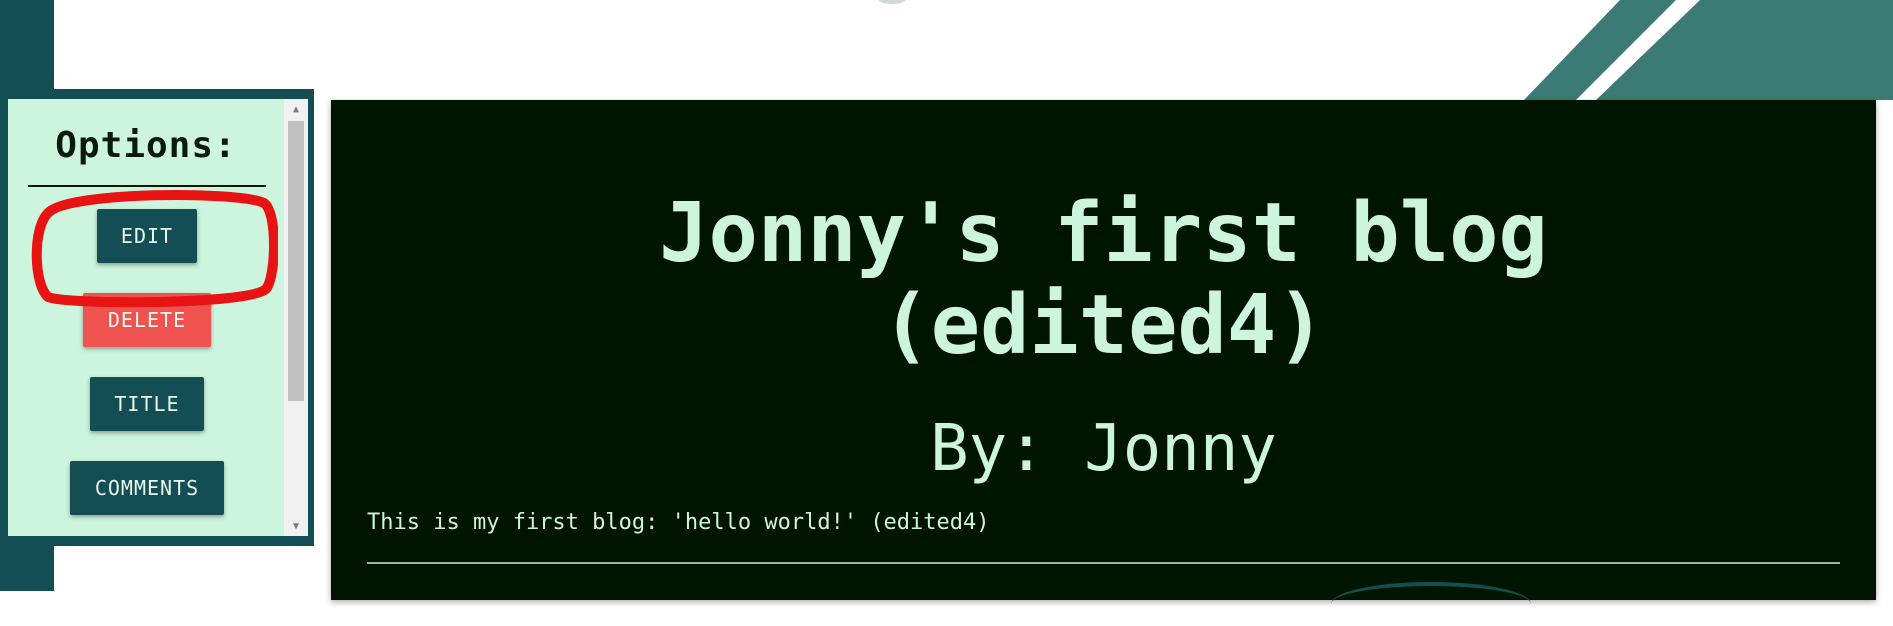 Image resolution: width=1893 pixels, height=626 pixels. What do you see at coordinates (147, 236) in the screenshot?
I see `edit-button: EDIT` at bounding box center [147, 236].